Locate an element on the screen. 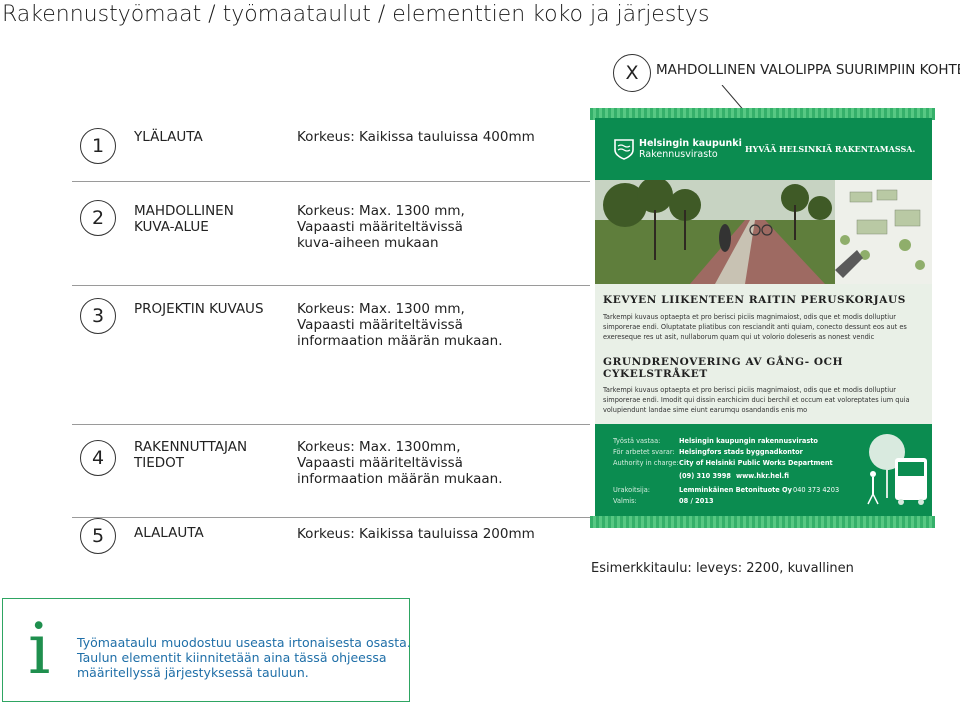  row-num: 4 is located at coordinates (98, 458).